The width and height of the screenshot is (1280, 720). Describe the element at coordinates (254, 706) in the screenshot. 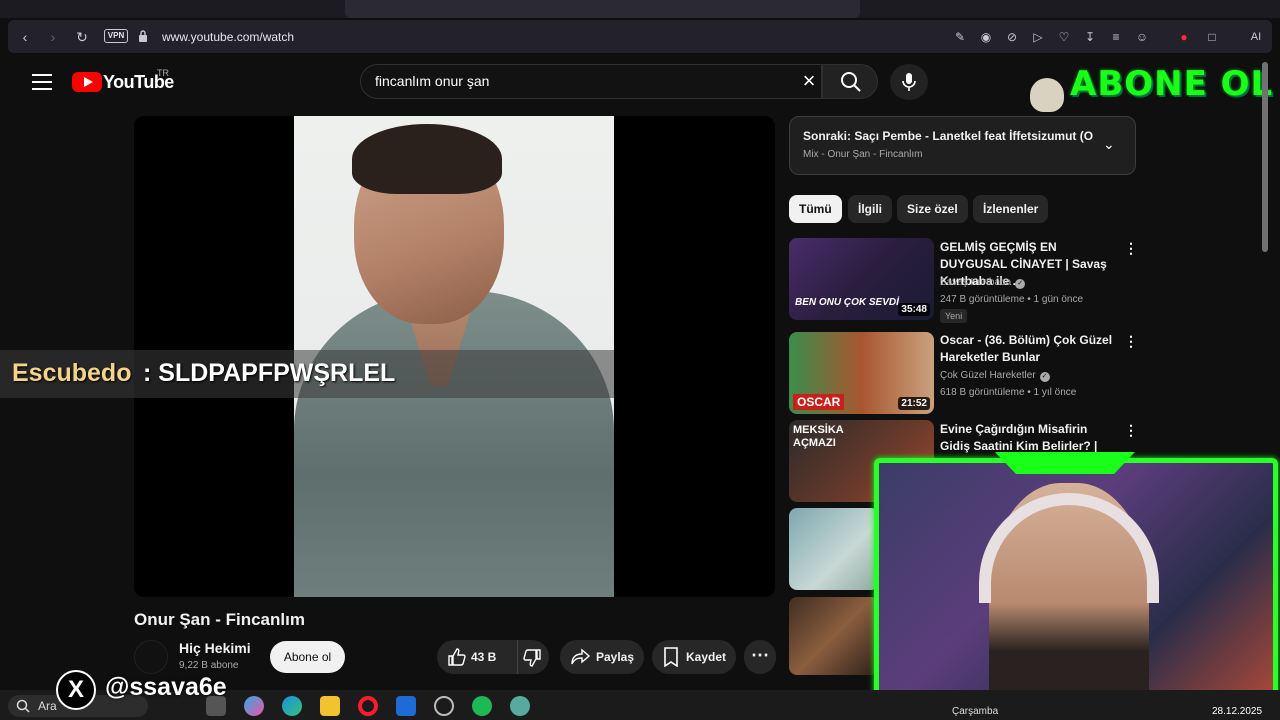

I see `copilot-icon` at that location.